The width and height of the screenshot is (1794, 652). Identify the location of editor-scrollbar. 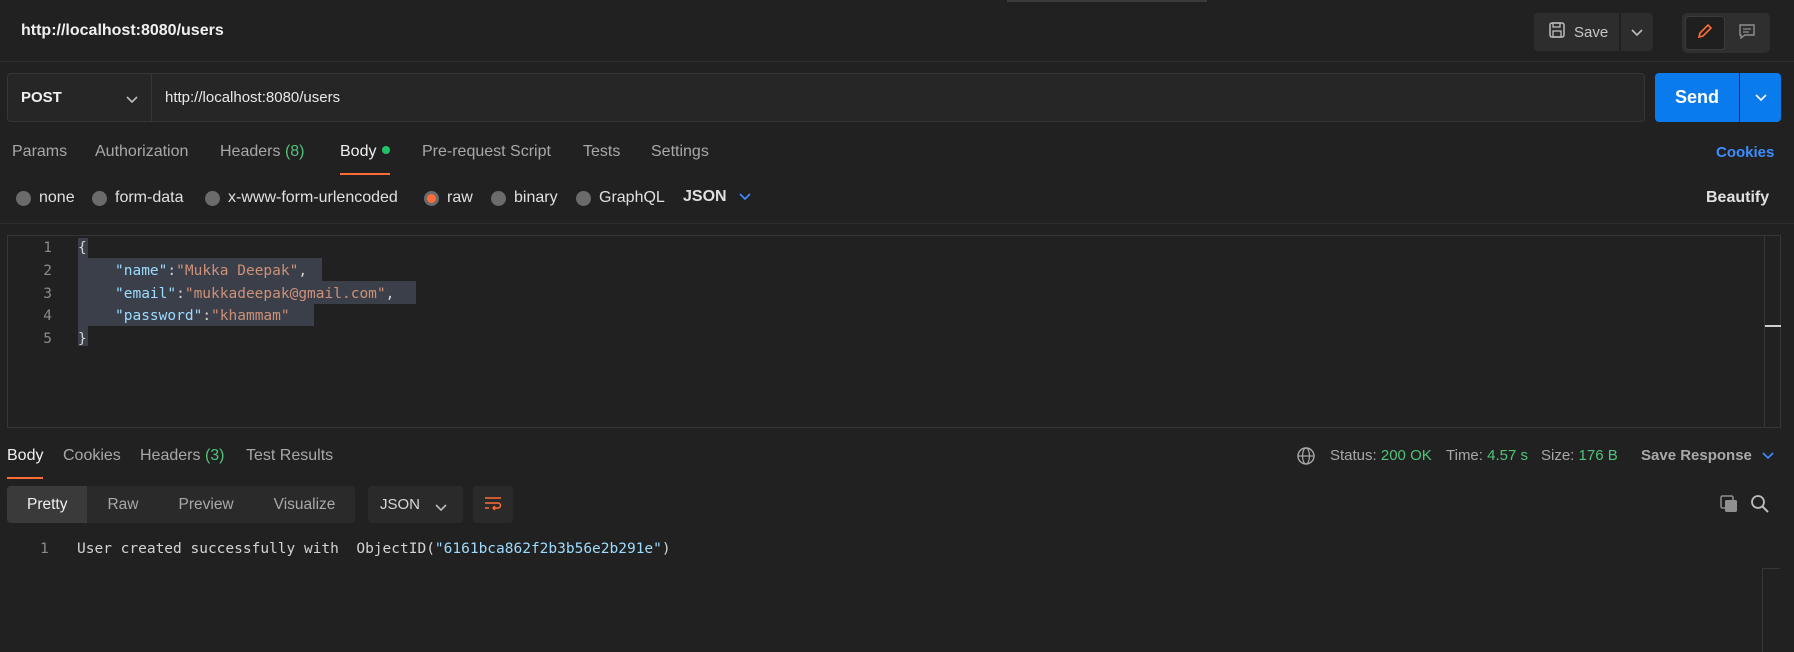
(1772, 331).